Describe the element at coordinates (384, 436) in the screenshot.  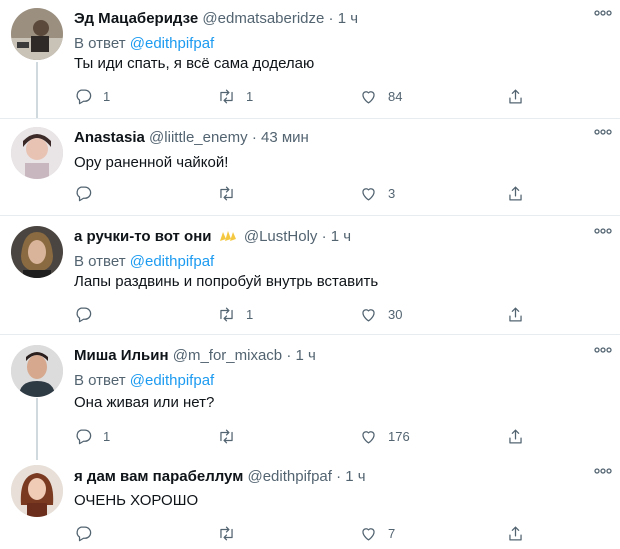
I see `like-button: 176` at that location.